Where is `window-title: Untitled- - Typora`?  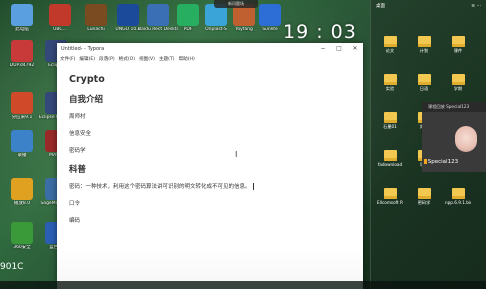
window-title: Untitled- - Typora is located at coordinates (83, 48).